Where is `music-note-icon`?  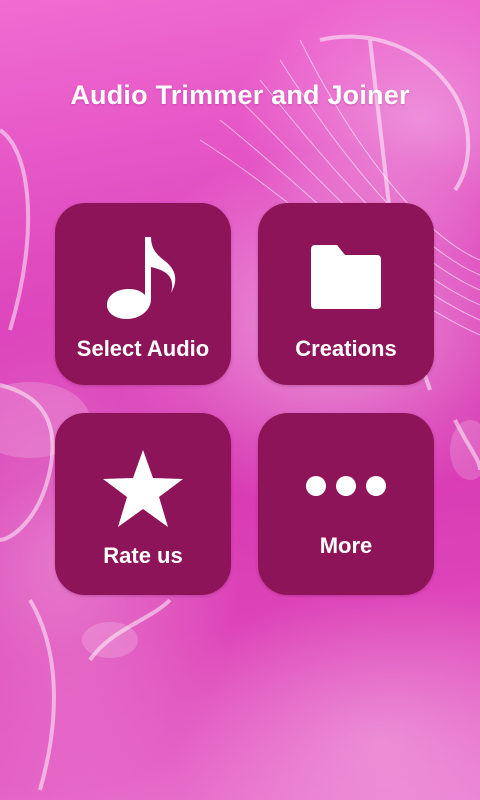
music-note-icon is located at coordinates (143, 277).